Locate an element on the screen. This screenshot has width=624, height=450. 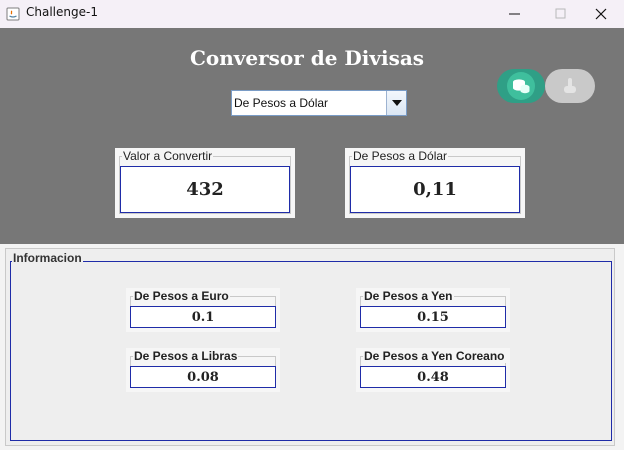
output-panel: De Pesos a Dólar 0,11 is located at coordinates (435, 183).